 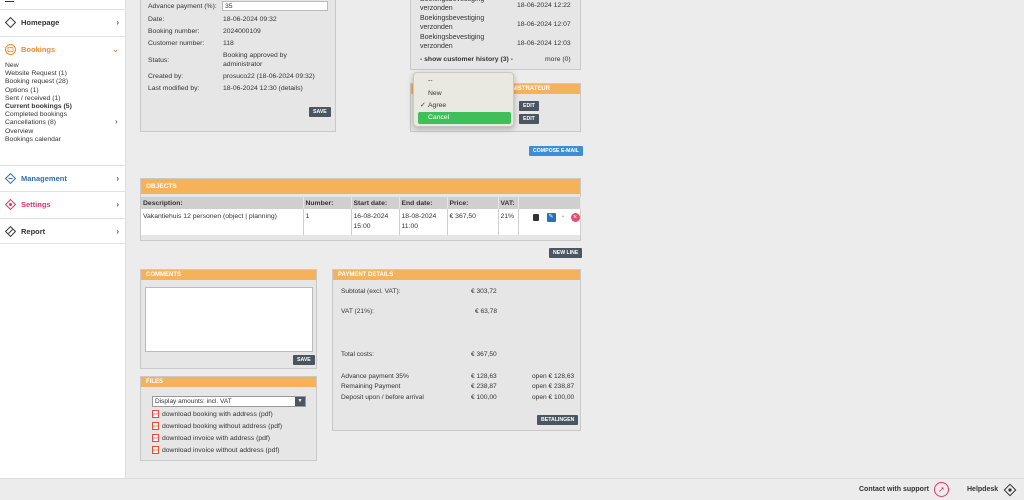 I want to click on download-link: pdf download invoice with address (pdf), so click(x=211, y=438).